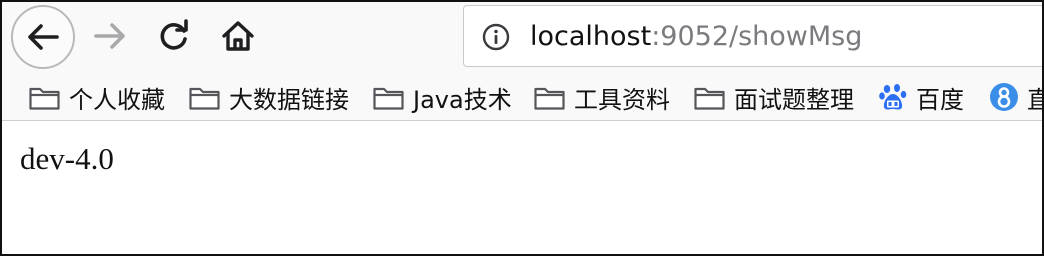 This screenshot has height=256, width=1044. I want to click on bookmark-folder-favorites: 个人收藏, so click(96, 97).